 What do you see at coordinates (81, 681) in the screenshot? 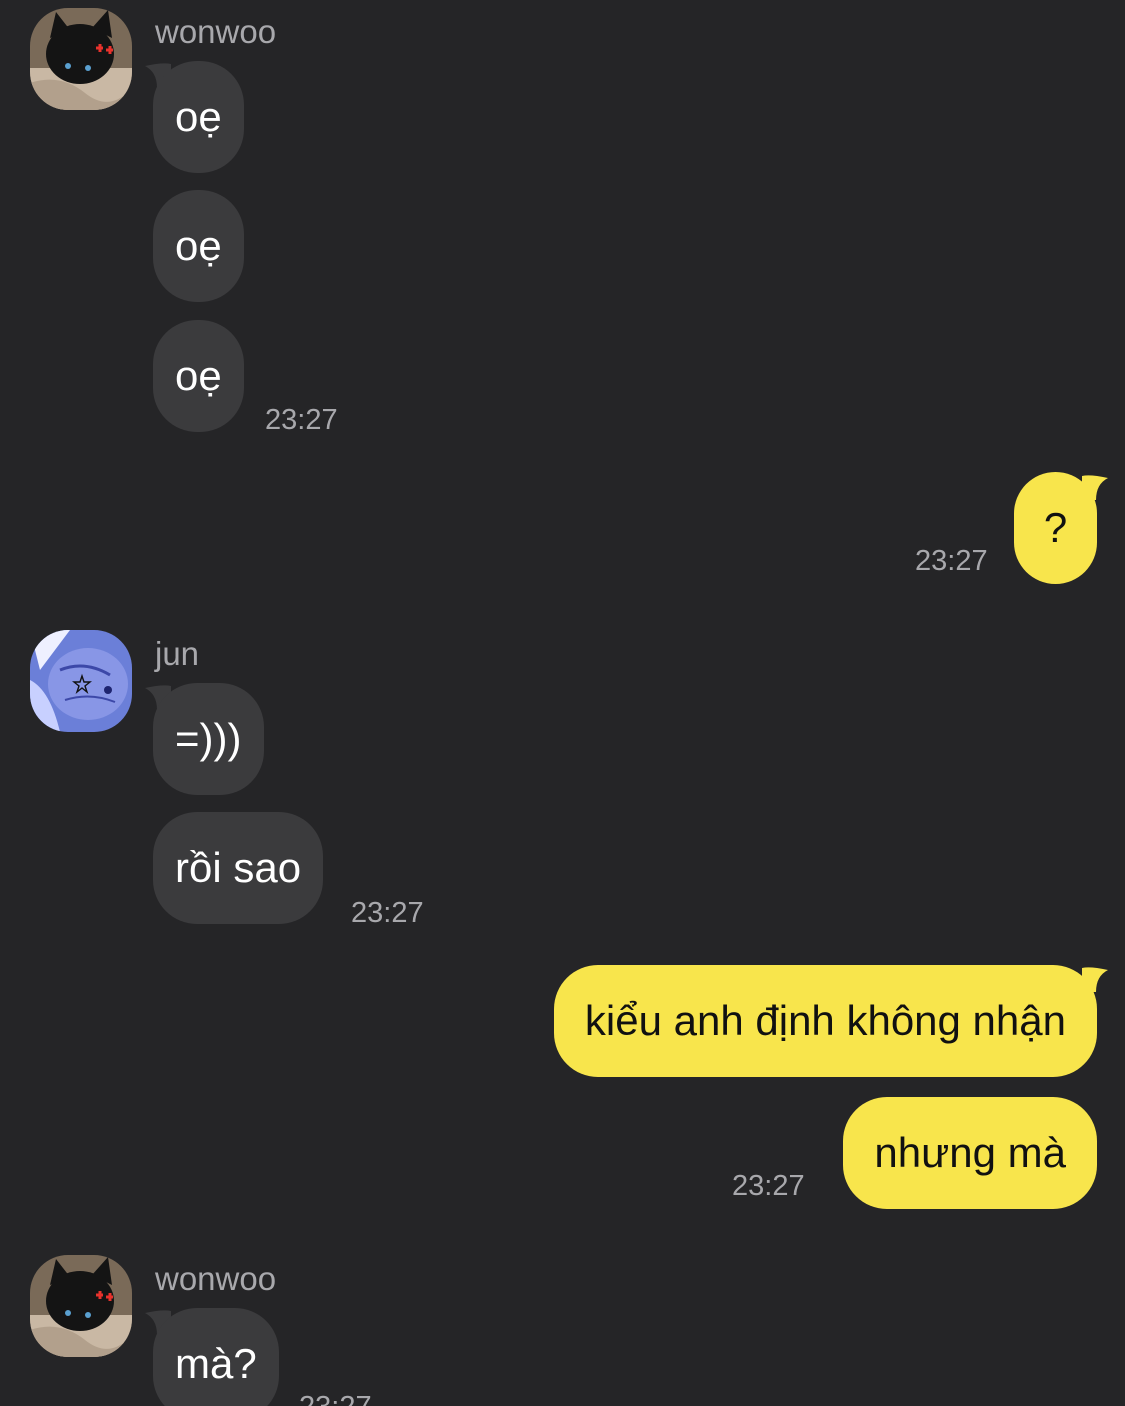
I see `jun-avatar-icon` at bounding box center [81, 681].